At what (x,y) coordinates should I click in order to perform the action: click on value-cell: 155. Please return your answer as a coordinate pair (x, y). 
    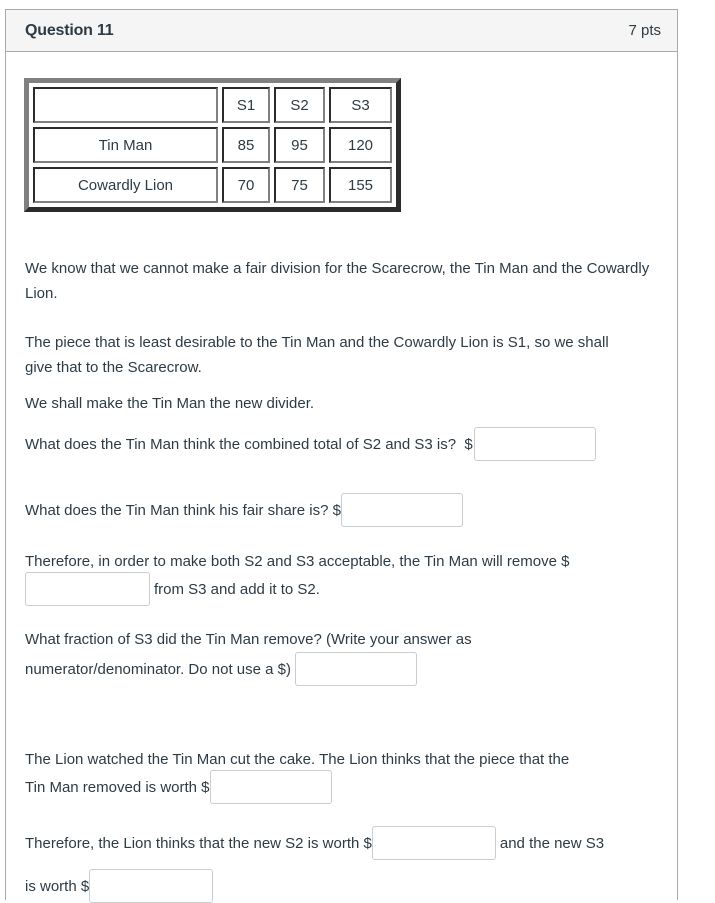
    Looking at the image, I should click on (360, 185).